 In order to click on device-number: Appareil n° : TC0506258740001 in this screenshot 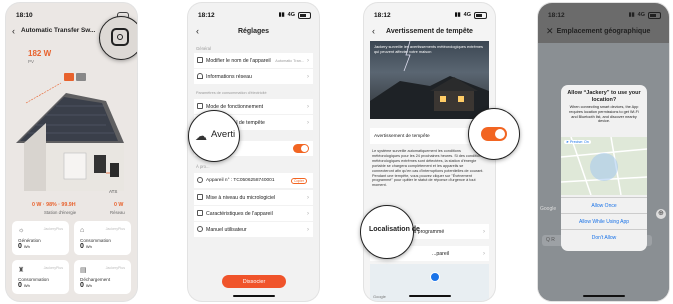, I will do `click(240, 180)`.